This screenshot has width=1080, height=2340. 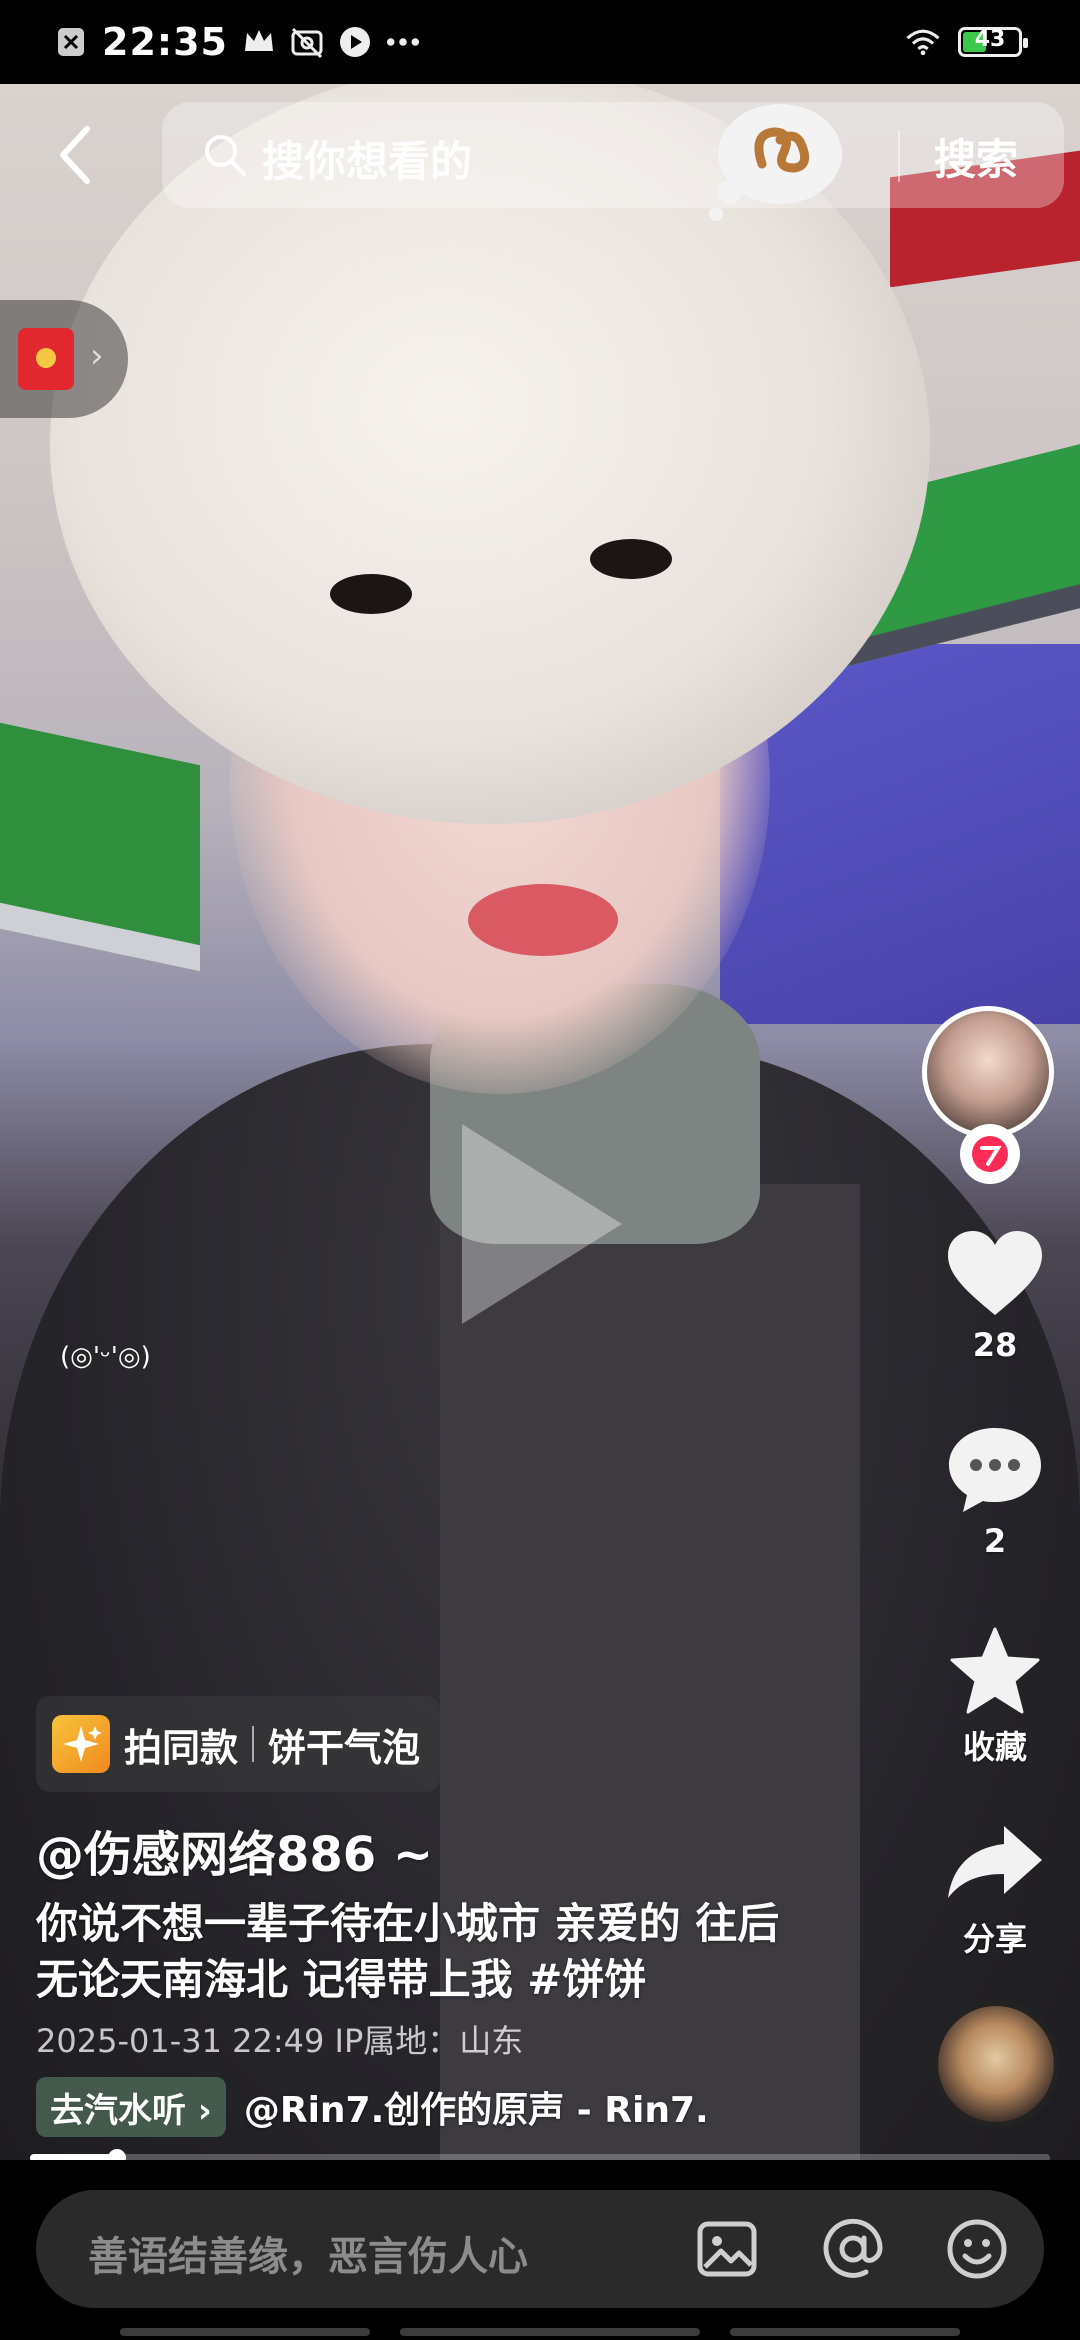 I want to click on wifi-icon, so click(x=923, y=42).